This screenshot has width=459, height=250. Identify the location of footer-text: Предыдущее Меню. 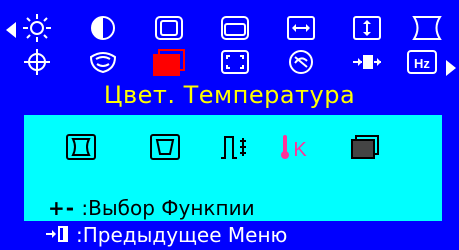
(185, 235).